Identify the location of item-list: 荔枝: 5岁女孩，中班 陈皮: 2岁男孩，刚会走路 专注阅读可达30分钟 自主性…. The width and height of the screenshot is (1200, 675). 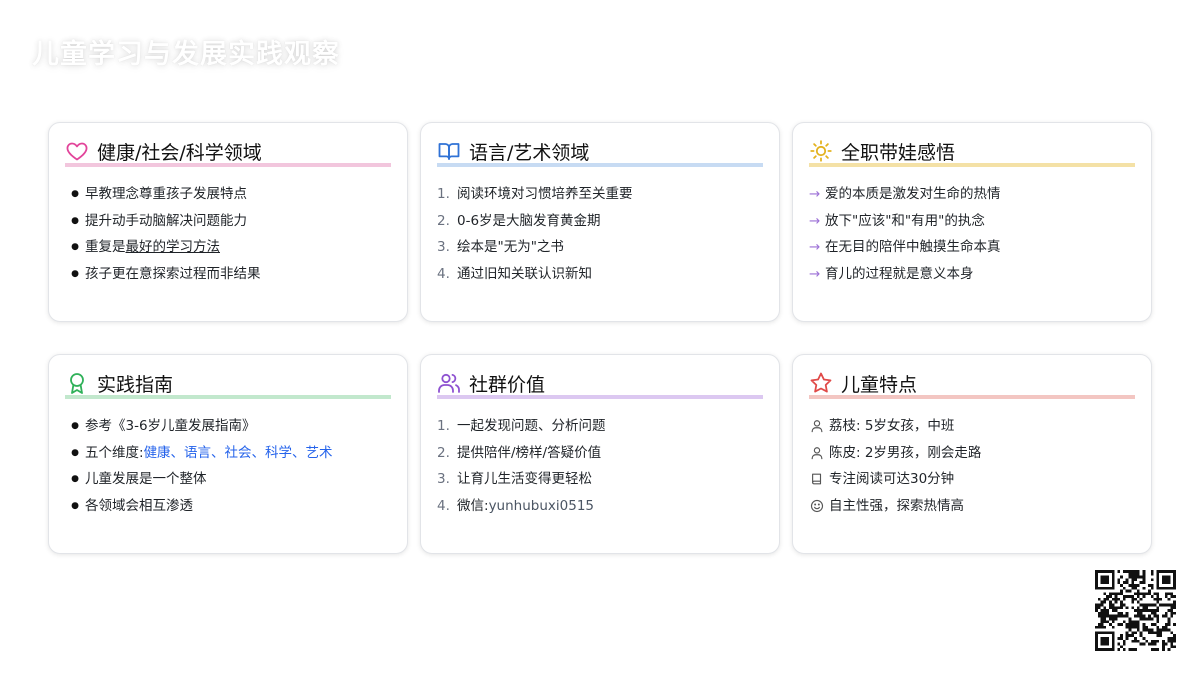
(972, 466).